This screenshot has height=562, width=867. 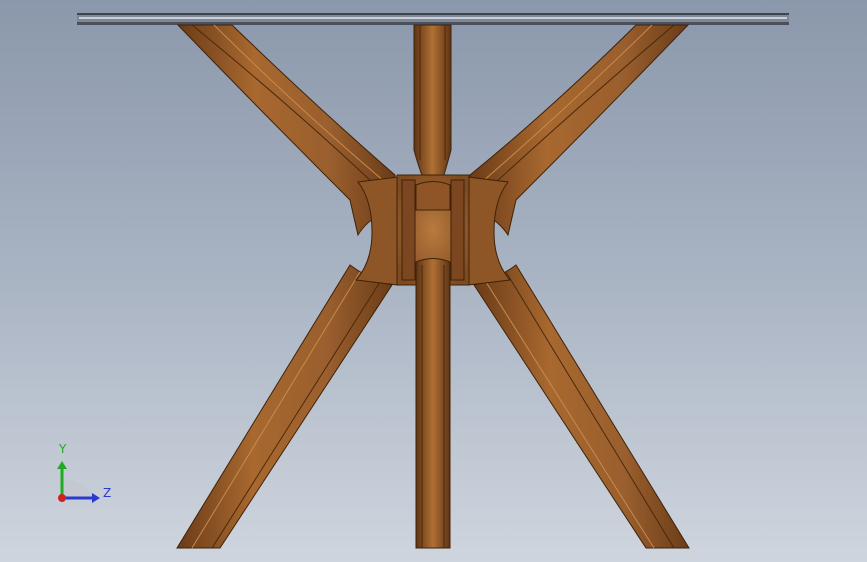 What do you see at coordinates (286, 130) in the screenshot?
I see `upper-left-leg` at bounding box center [286, 130].